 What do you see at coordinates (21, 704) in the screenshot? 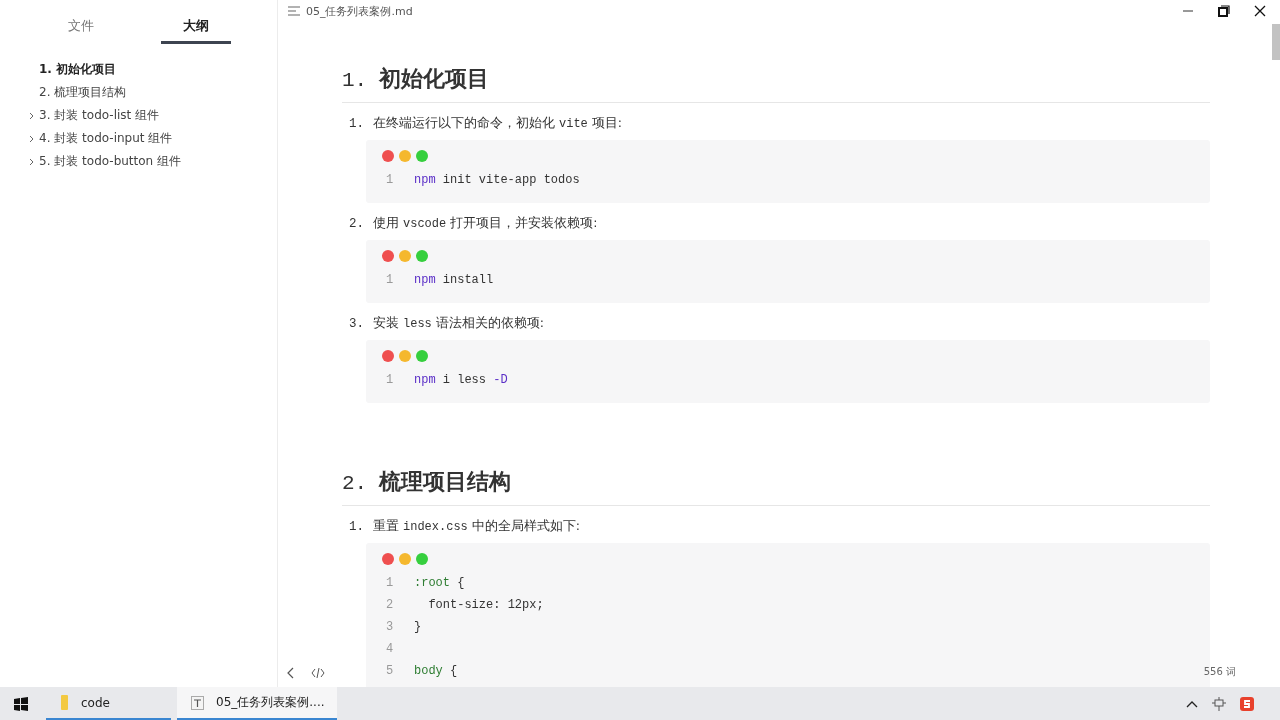
I see `windows-icon` at bounding box center [21, 704].